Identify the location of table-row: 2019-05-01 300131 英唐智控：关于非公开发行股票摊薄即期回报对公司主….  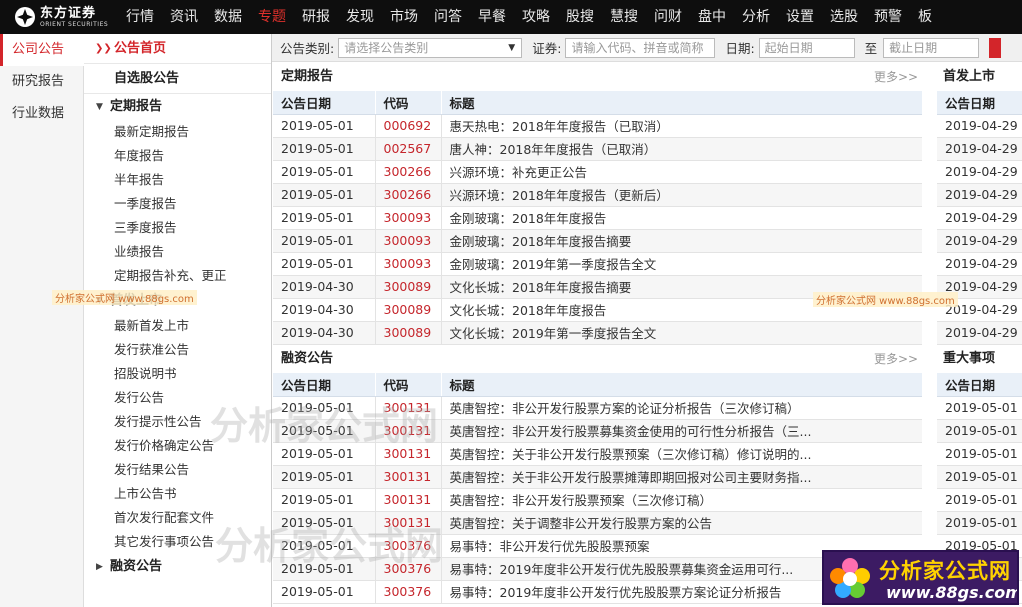
(598, 477).